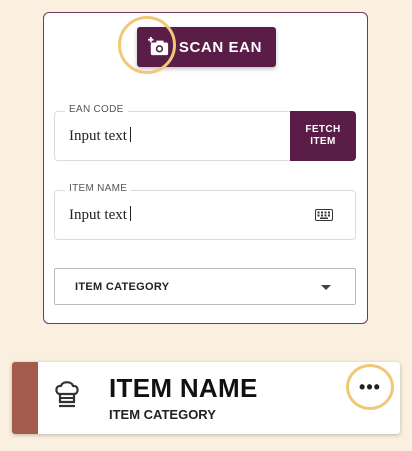 This screenshot has width=412, height=451. I want to click on ean-code-field: EAN CODE Input text FETCH ITEM, so click(205, 132).